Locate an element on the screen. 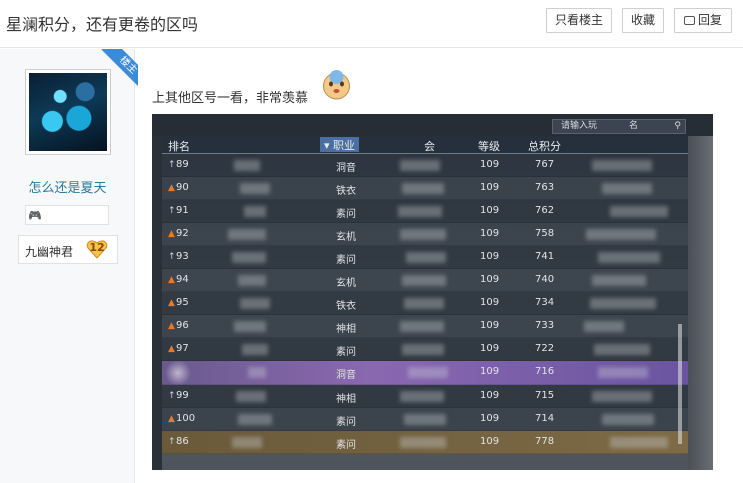 This screenshot has height=483, width=743. highlight-sparkle is located at coordinates (178, 373).